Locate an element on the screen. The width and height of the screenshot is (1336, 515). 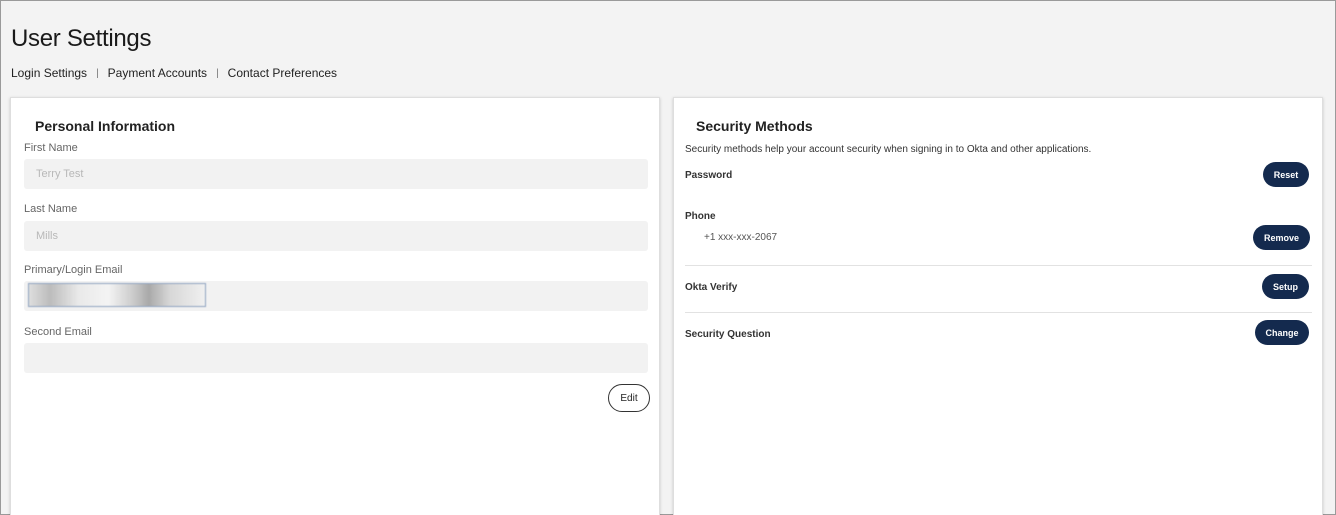
first-name-label: First Name is located at coordinates (51, 148).